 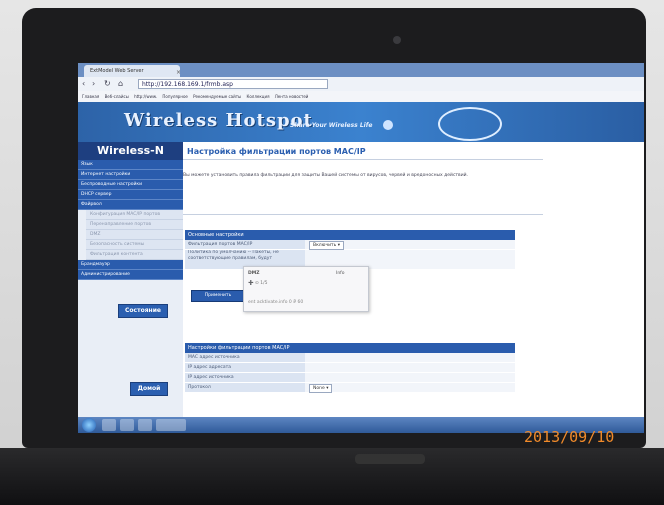 I want to click on mac-ip-filter-value: Включить, so click(x=325, y=245).